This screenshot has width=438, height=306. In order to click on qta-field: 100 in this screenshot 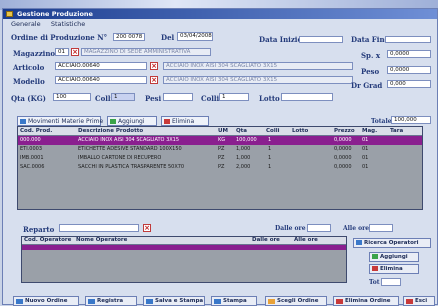, I will do `click(72, 97)`.